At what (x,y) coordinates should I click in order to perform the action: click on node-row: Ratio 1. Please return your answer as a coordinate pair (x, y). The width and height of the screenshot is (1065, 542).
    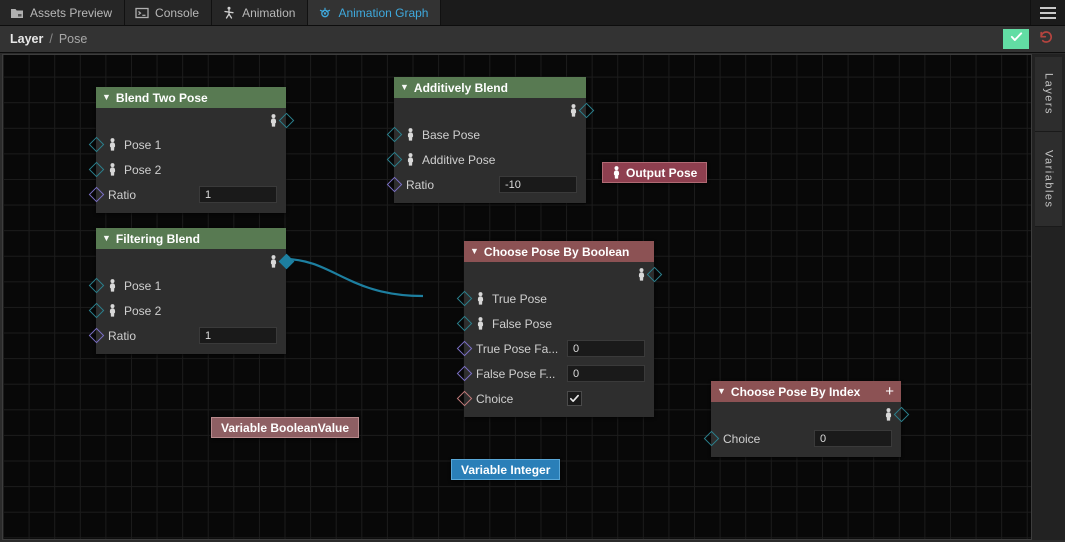
    Looking at the image, I should click on (187, 194).